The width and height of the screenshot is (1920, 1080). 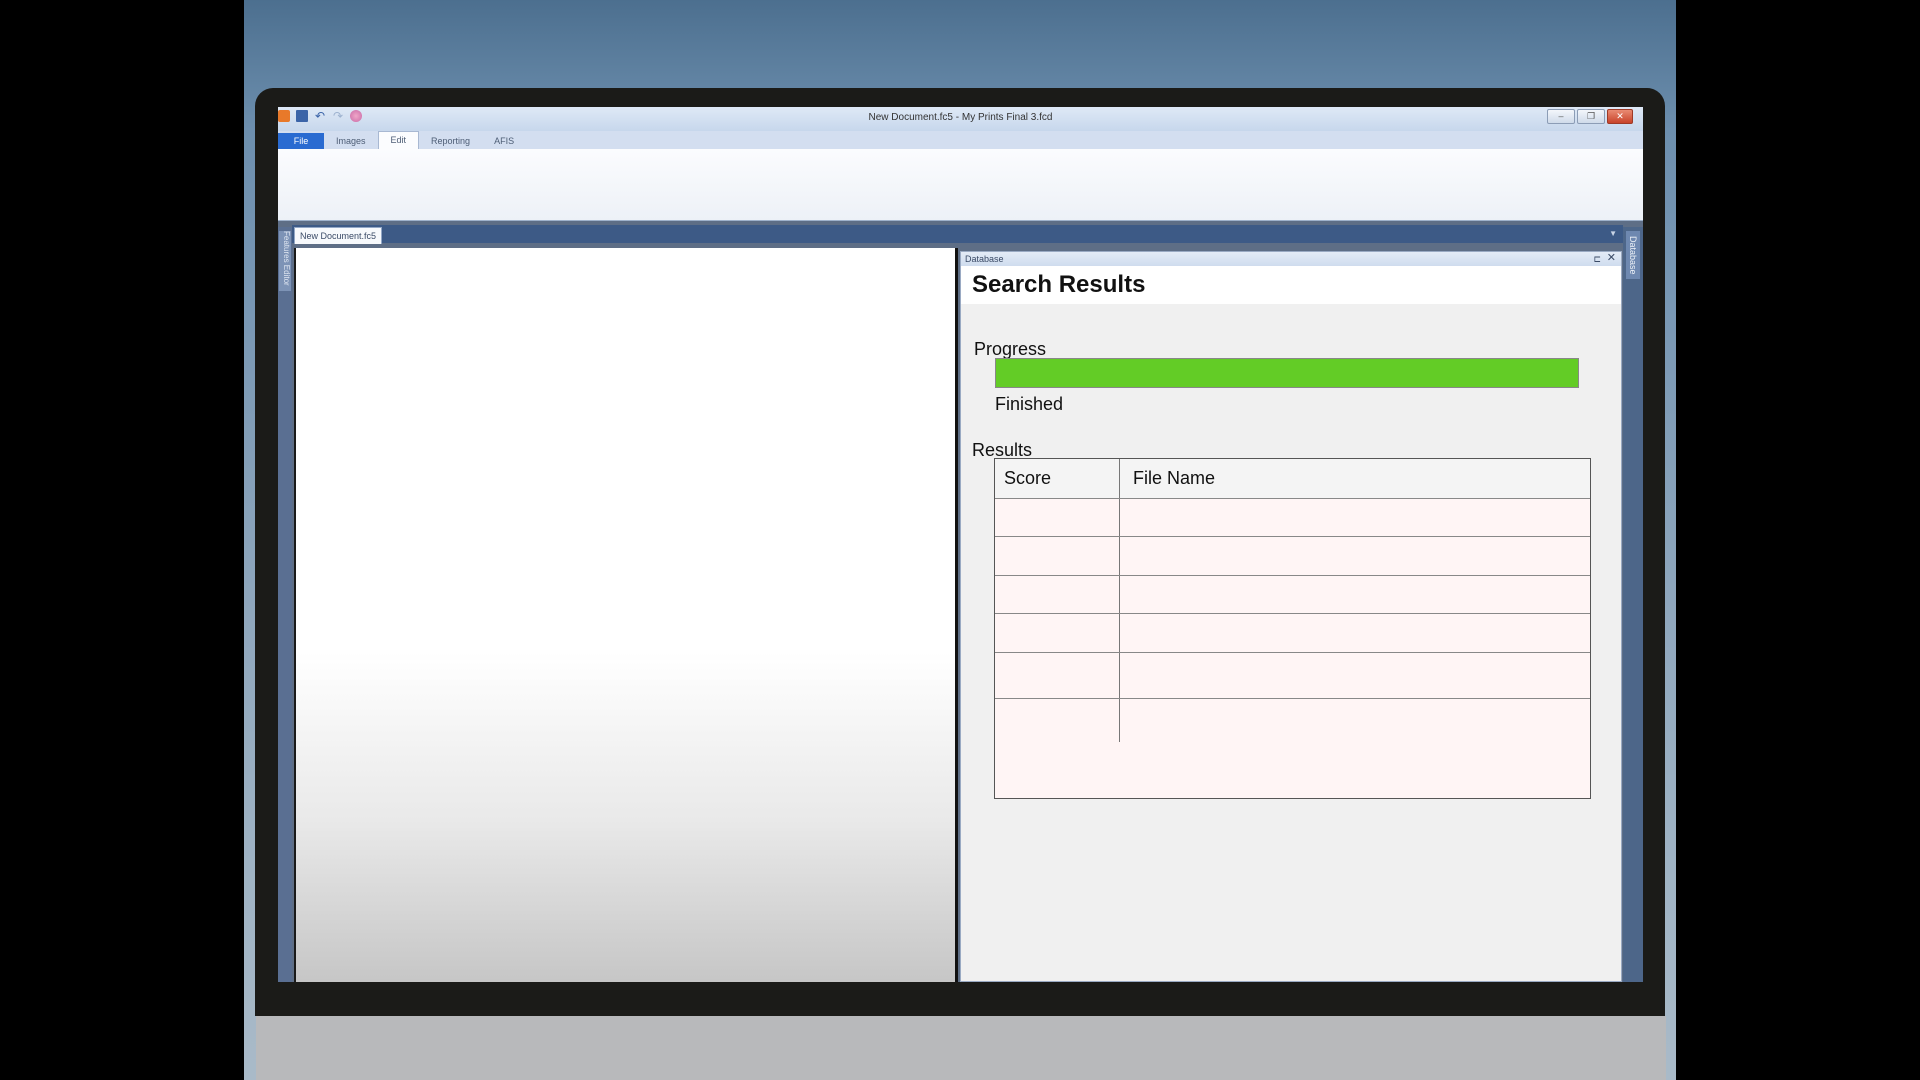 What do you see at coordinates (1633, 255) in the screenshot?
I see `database-side-tab: Database` at bounding box center [1633, 255].